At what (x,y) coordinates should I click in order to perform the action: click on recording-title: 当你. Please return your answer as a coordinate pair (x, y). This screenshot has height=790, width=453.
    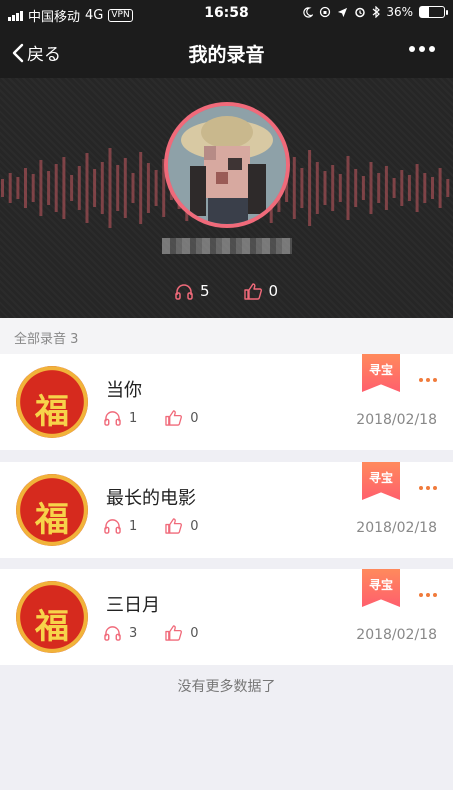
    Looking at the image, I should click on (124, 390).